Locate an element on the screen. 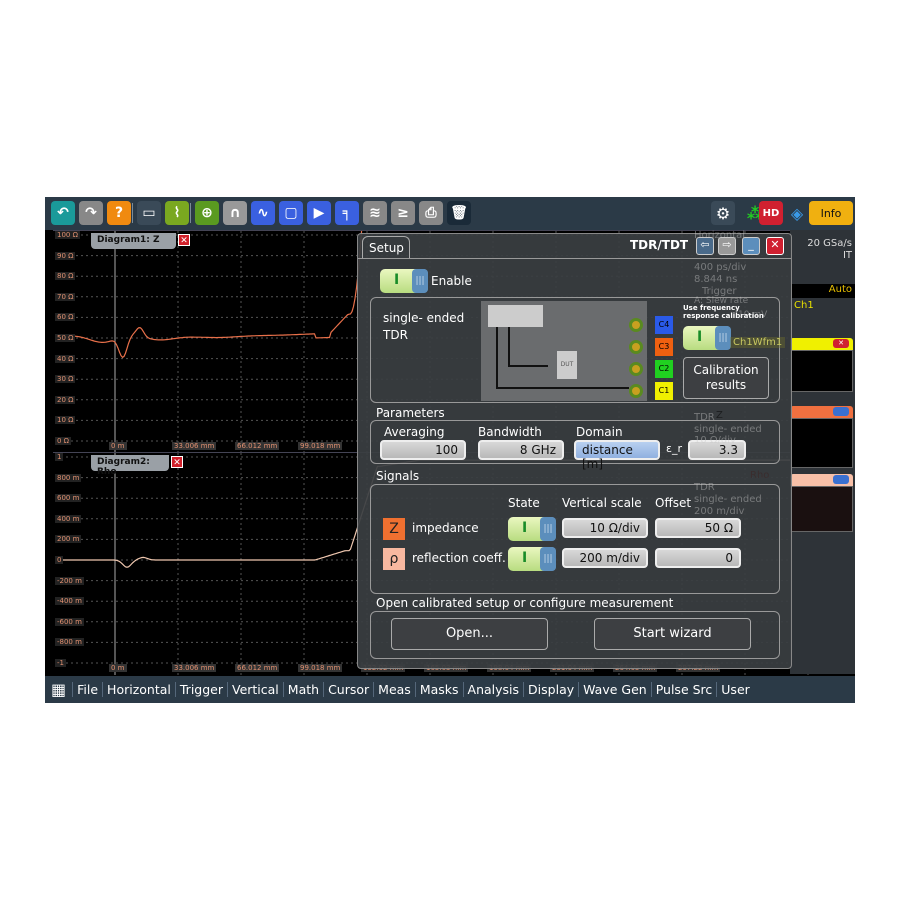 This screenshot has width=900, height=900. connector-icon is located at coordinates (636, 391).